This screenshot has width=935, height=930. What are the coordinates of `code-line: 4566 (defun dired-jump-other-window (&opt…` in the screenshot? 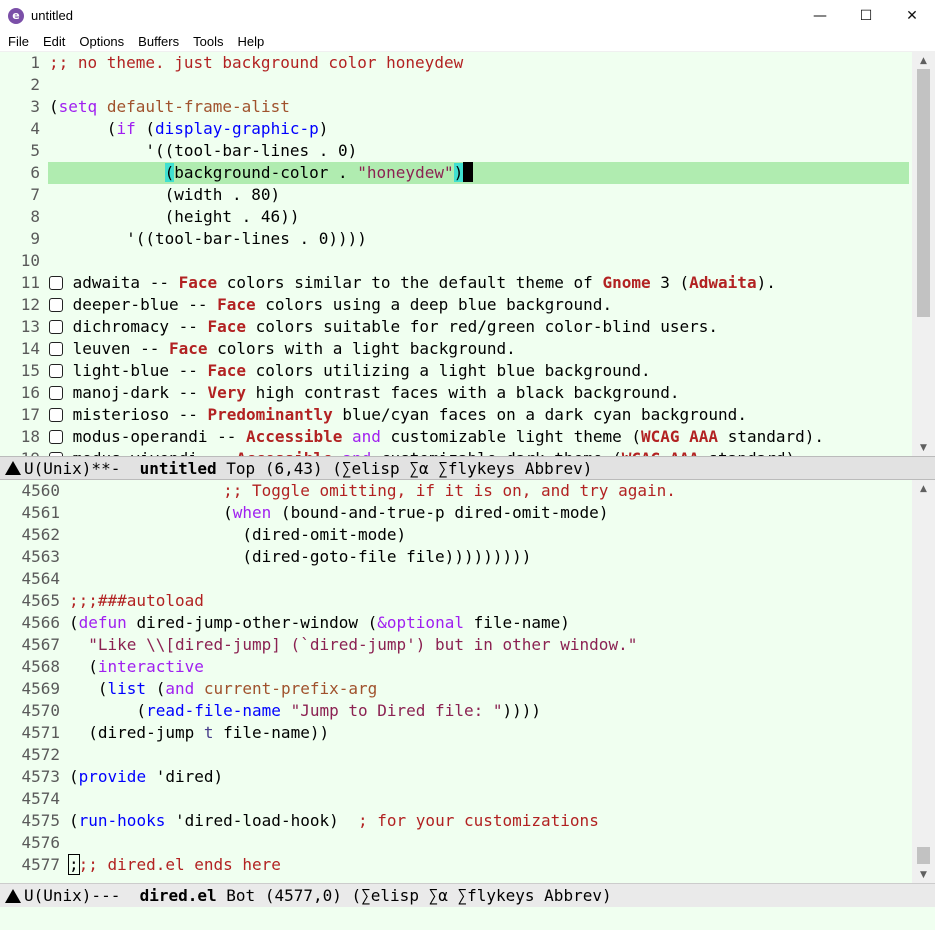 It's located at (456, 623).